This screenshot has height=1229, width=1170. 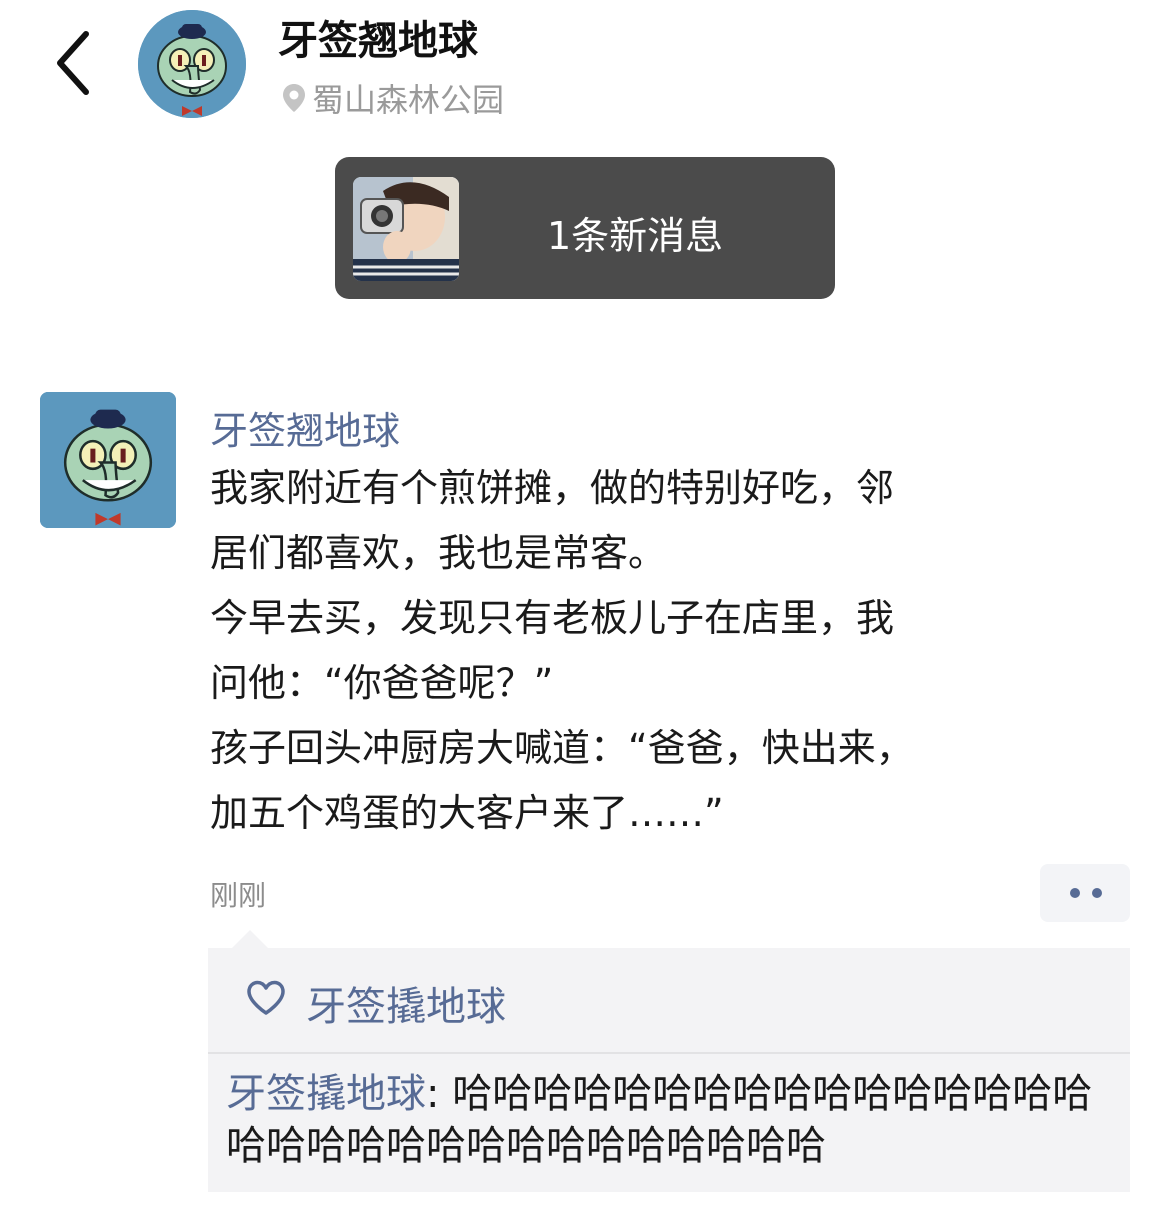 What do you see at coordinates (438, 553) in the screenshot?
I see `post-line: 居们都喜欢，我也是常客。` at bounding box center [438, 553].